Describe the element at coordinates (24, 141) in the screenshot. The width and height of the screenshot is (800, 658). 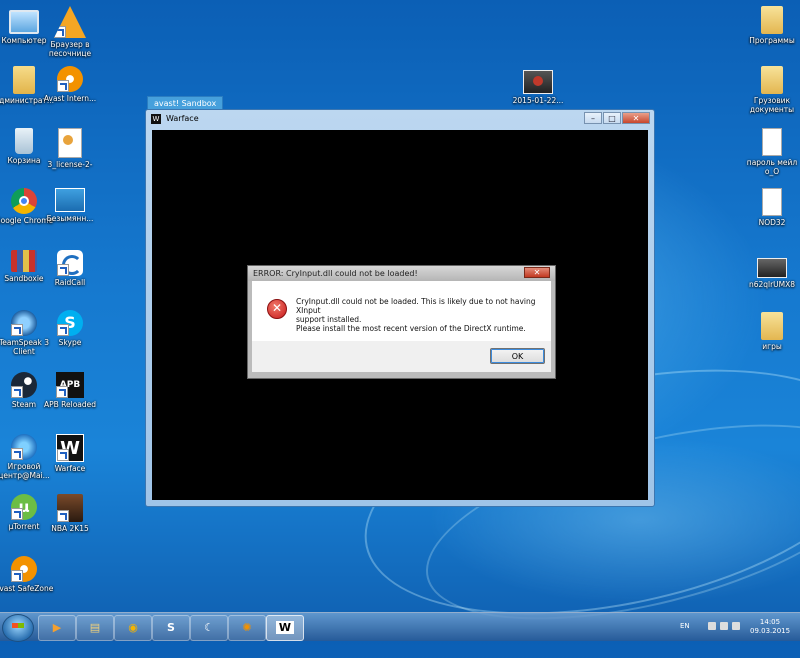
I see `recycle-bin-icon` at that location.